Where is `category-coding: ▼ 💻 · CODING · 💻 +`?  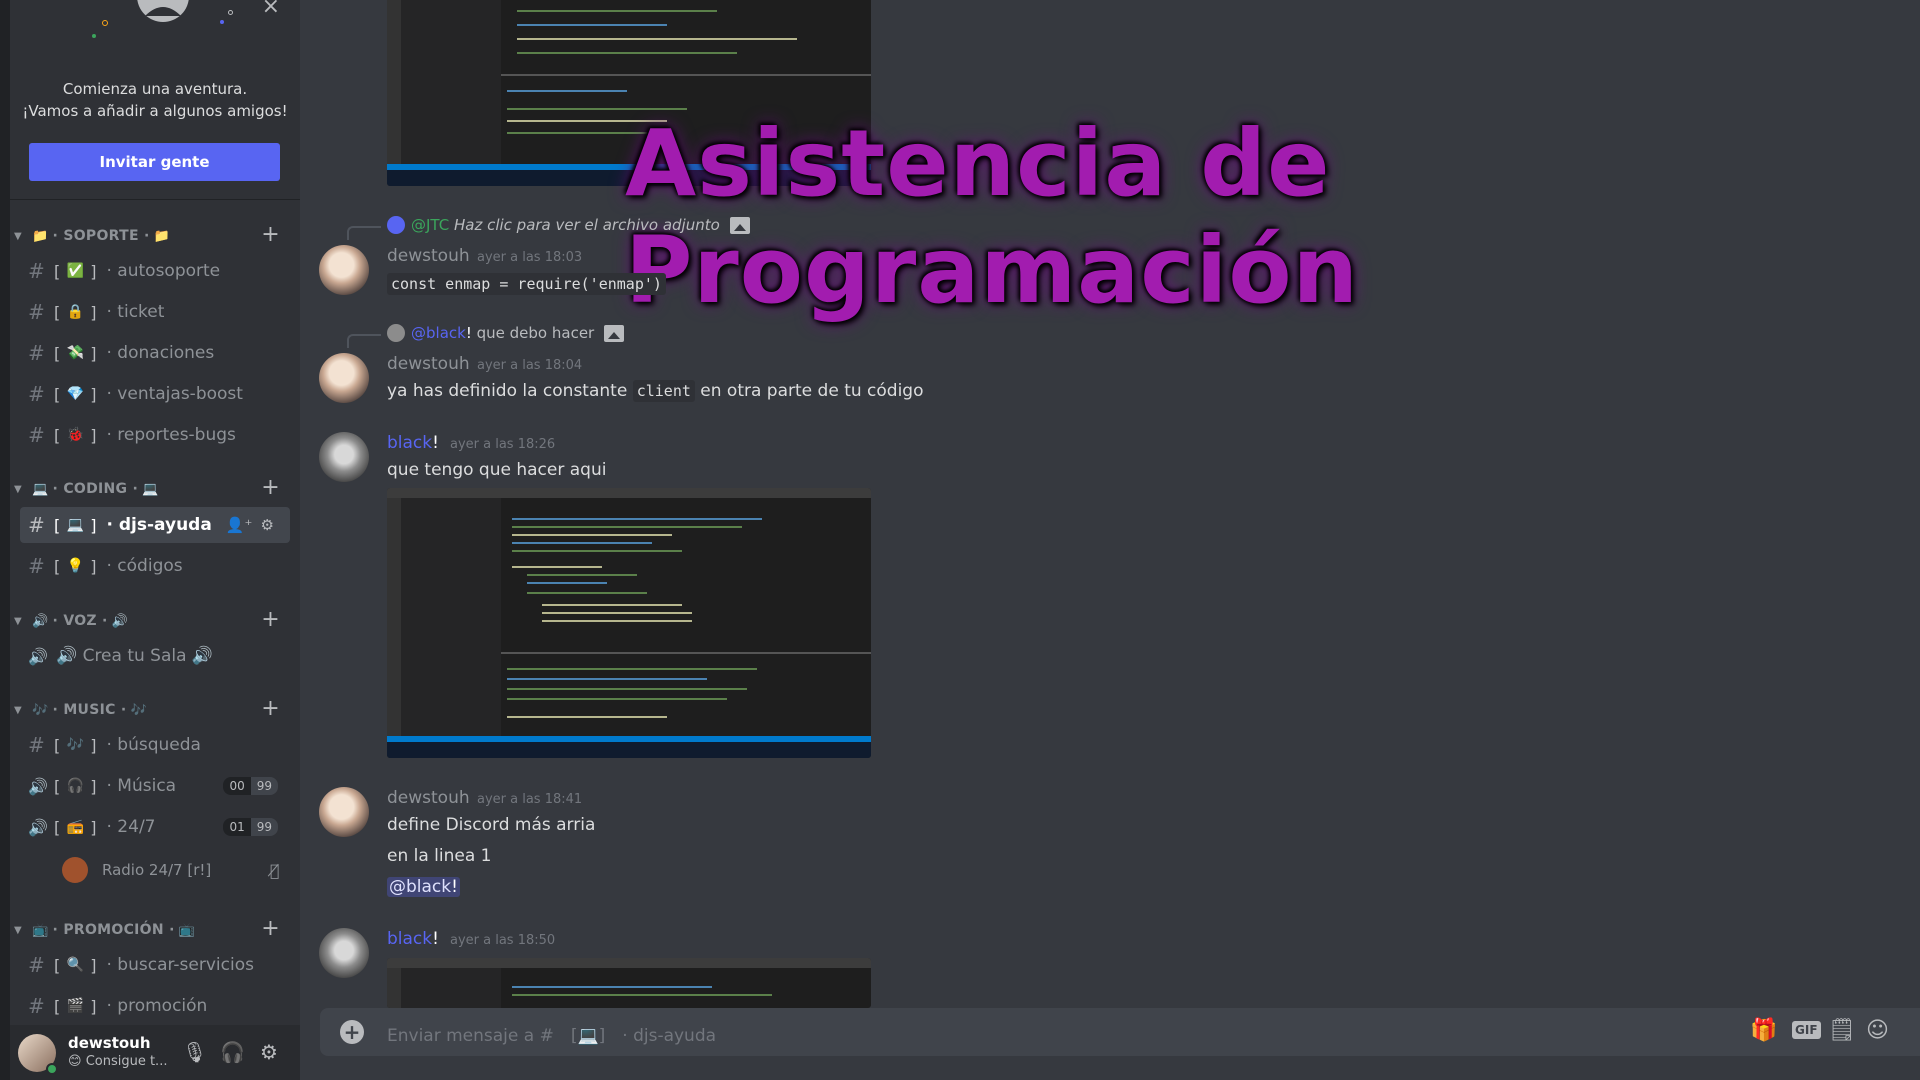
category-coding: ▼ 💻 · CODING · 💻 + is located at coordinates (152, 487).